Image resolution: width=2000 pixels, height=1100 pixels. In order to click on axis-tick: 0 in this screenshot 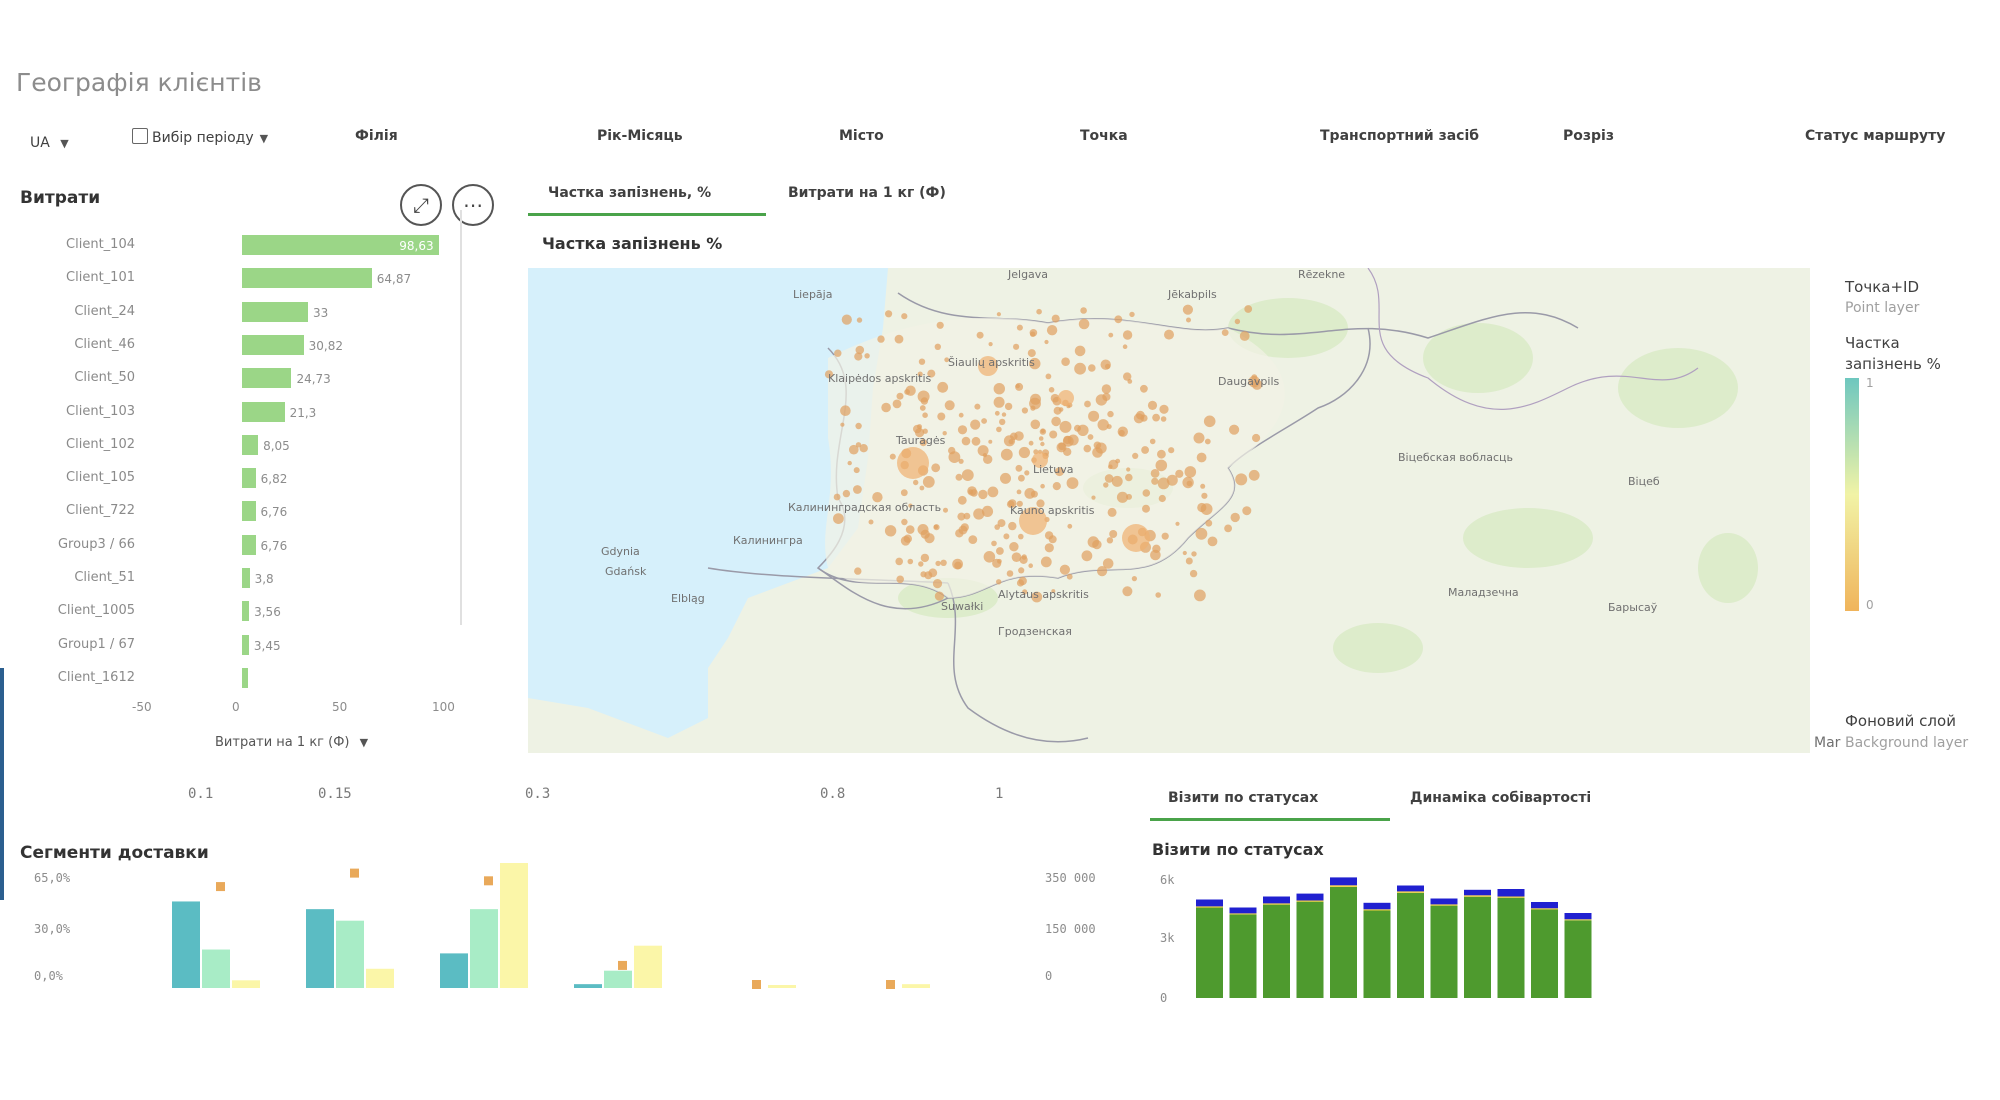, I will do `click(236, 707)`.